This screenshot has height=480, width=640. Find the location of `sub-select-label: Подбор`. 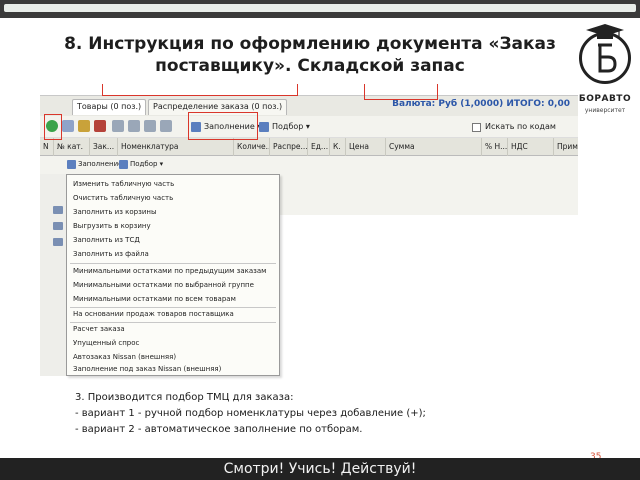

sub-select-label: Подбор is located at coordinates (144, 164).